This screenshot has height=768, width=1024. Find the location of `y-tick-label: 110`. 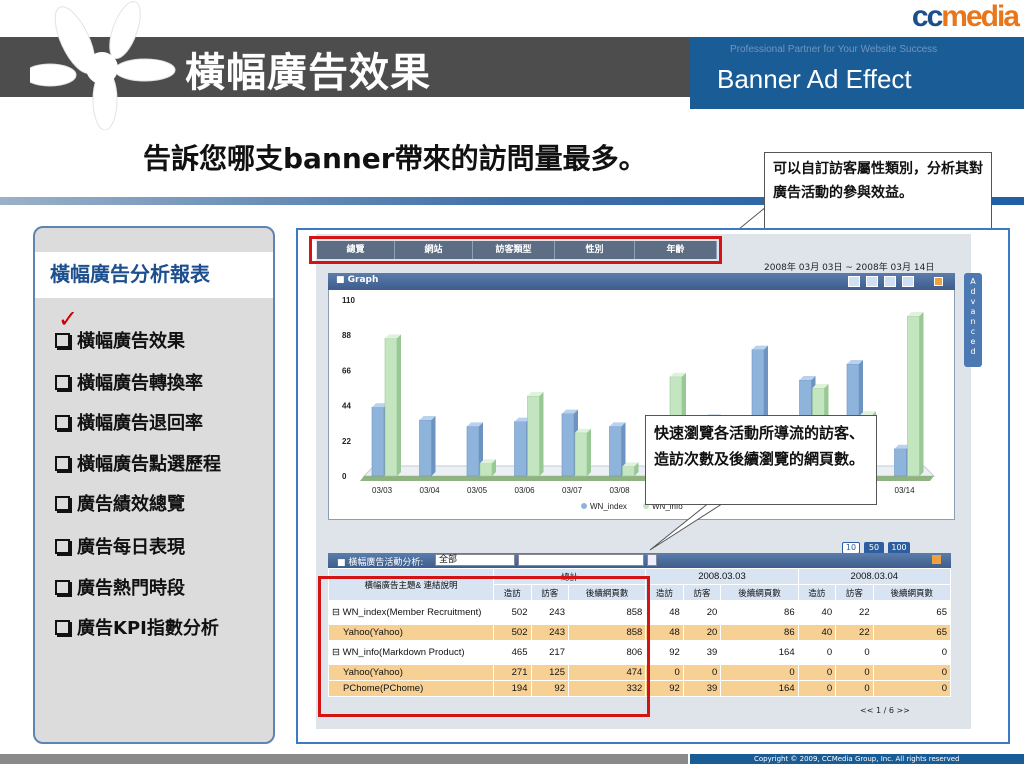

y-tick-label: 110 is located at coordinates (348, 300).